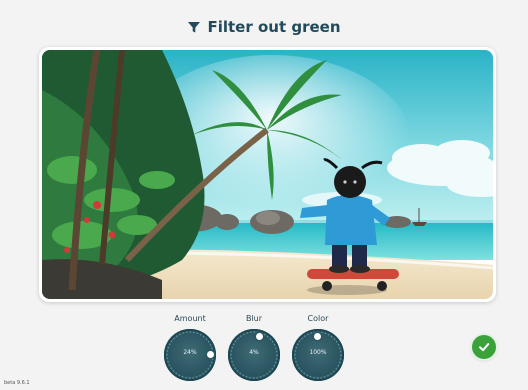 This screenshot has height=390, width=528. What do you see at coordinates (210, 354) in the screenshot?
I see `amount-handle` at bounding box center [210, 354].